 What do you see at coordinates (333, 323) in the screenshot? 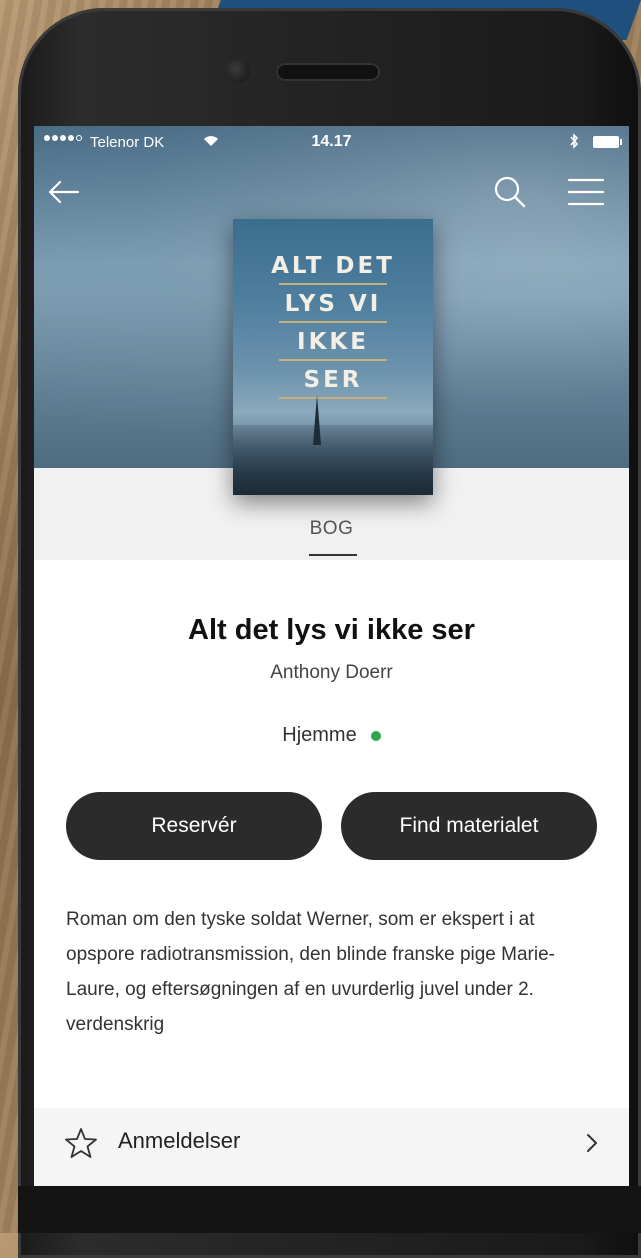
I see `cover-title: ALT DET LYS VI IKKE SER` at bounding box center [333, 323].